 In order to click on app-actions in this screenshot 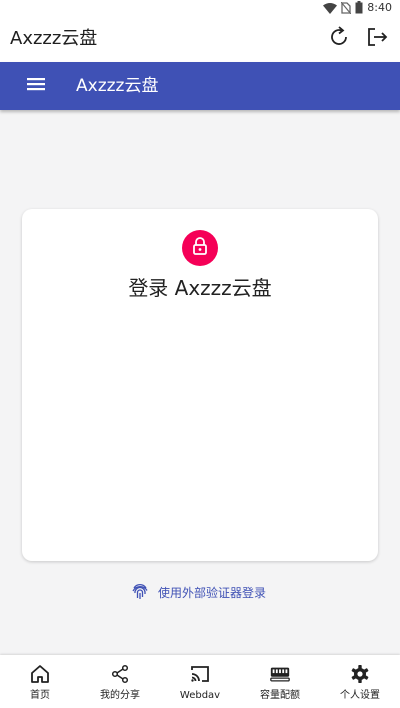, I will do `click(358, 39)`.